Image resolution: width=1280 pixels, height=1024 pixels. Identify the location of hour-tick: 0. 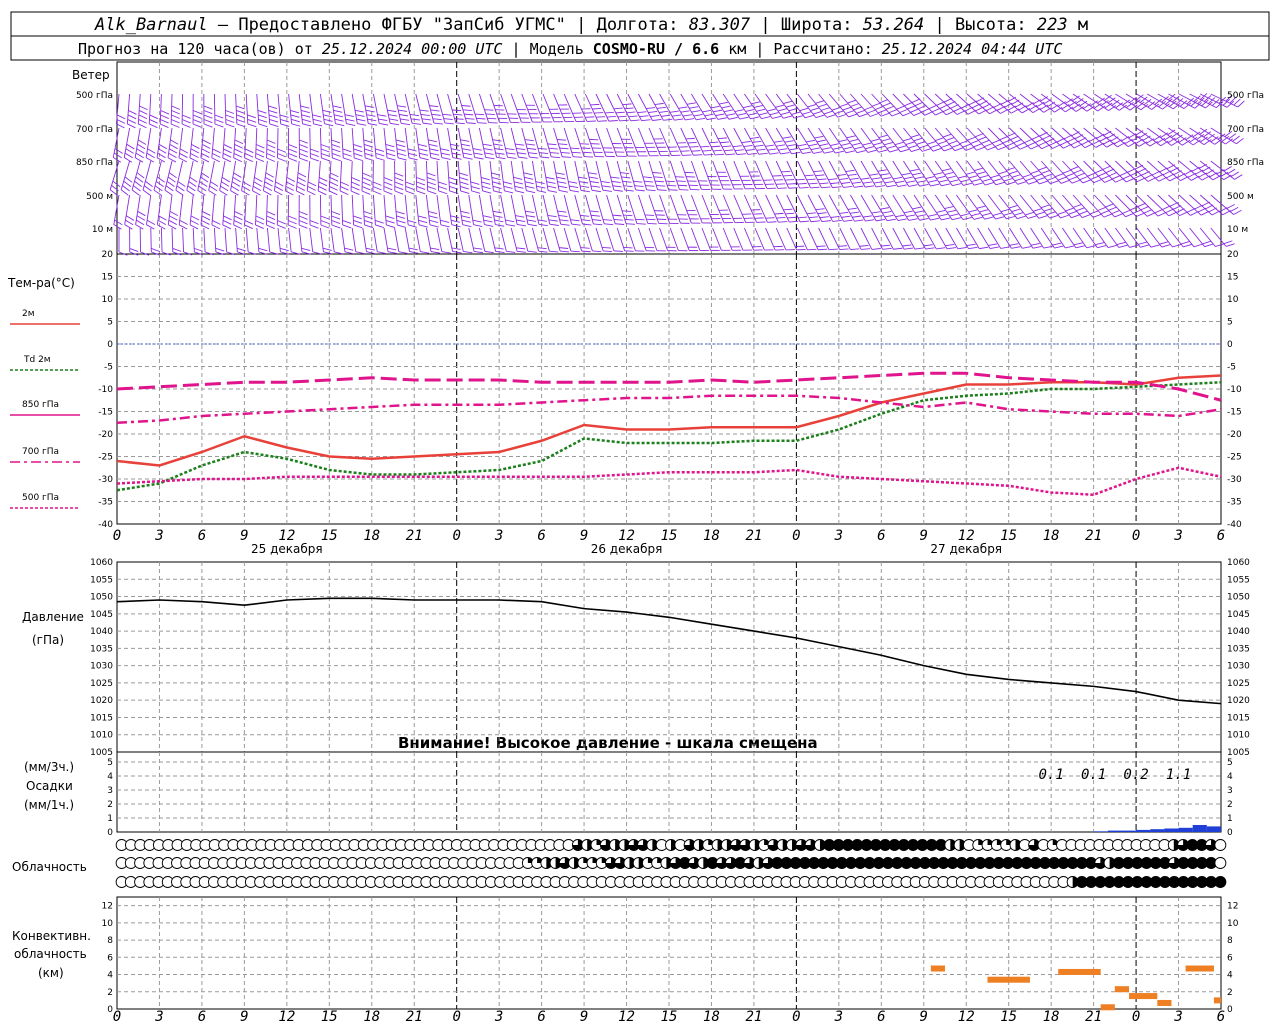
(456, 536).